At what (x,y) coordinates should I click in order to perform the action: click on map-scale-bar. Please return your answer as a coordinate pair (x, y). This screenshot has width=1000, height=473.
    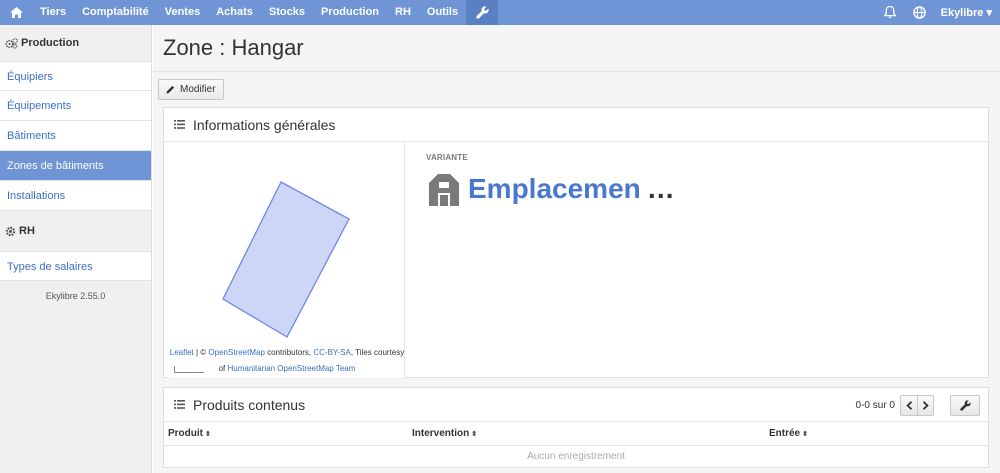
    Looking at the image, I should click on (189, 369).